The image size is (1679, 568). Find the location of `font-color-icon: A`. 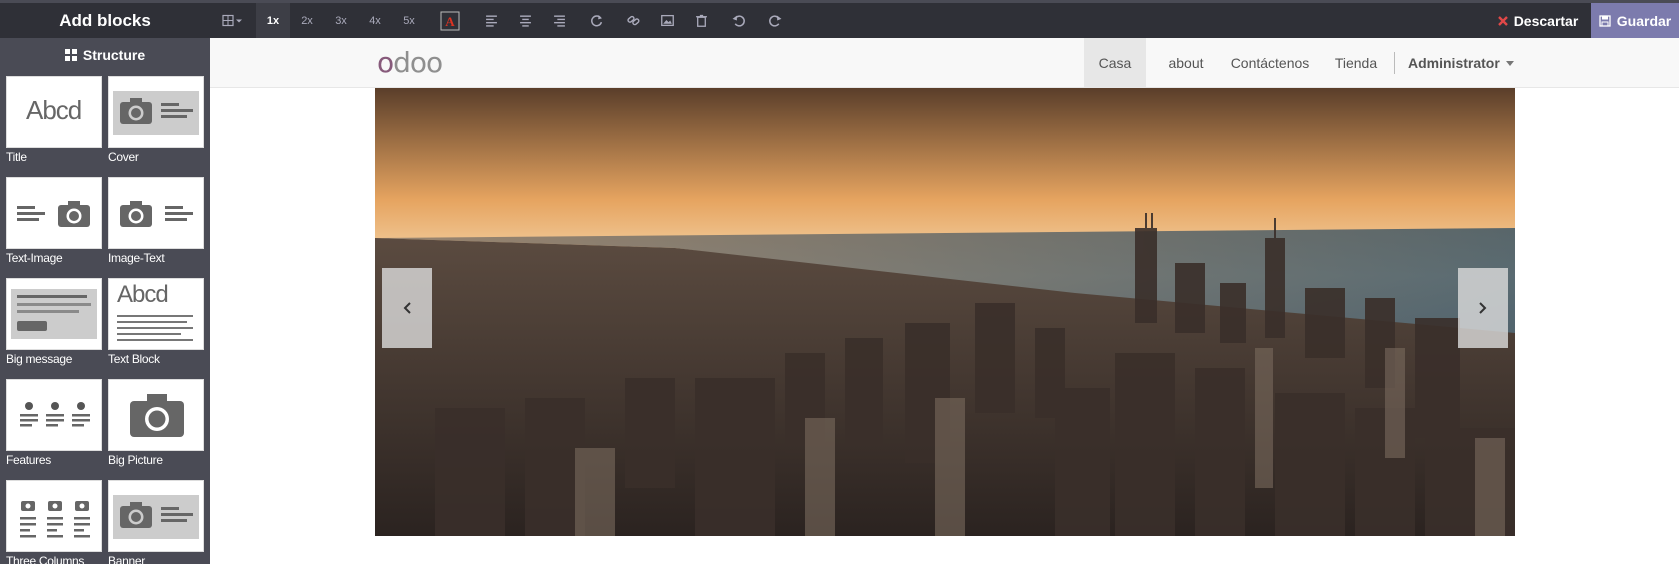

font-color-icon: A is located at coordinates (450, 20).